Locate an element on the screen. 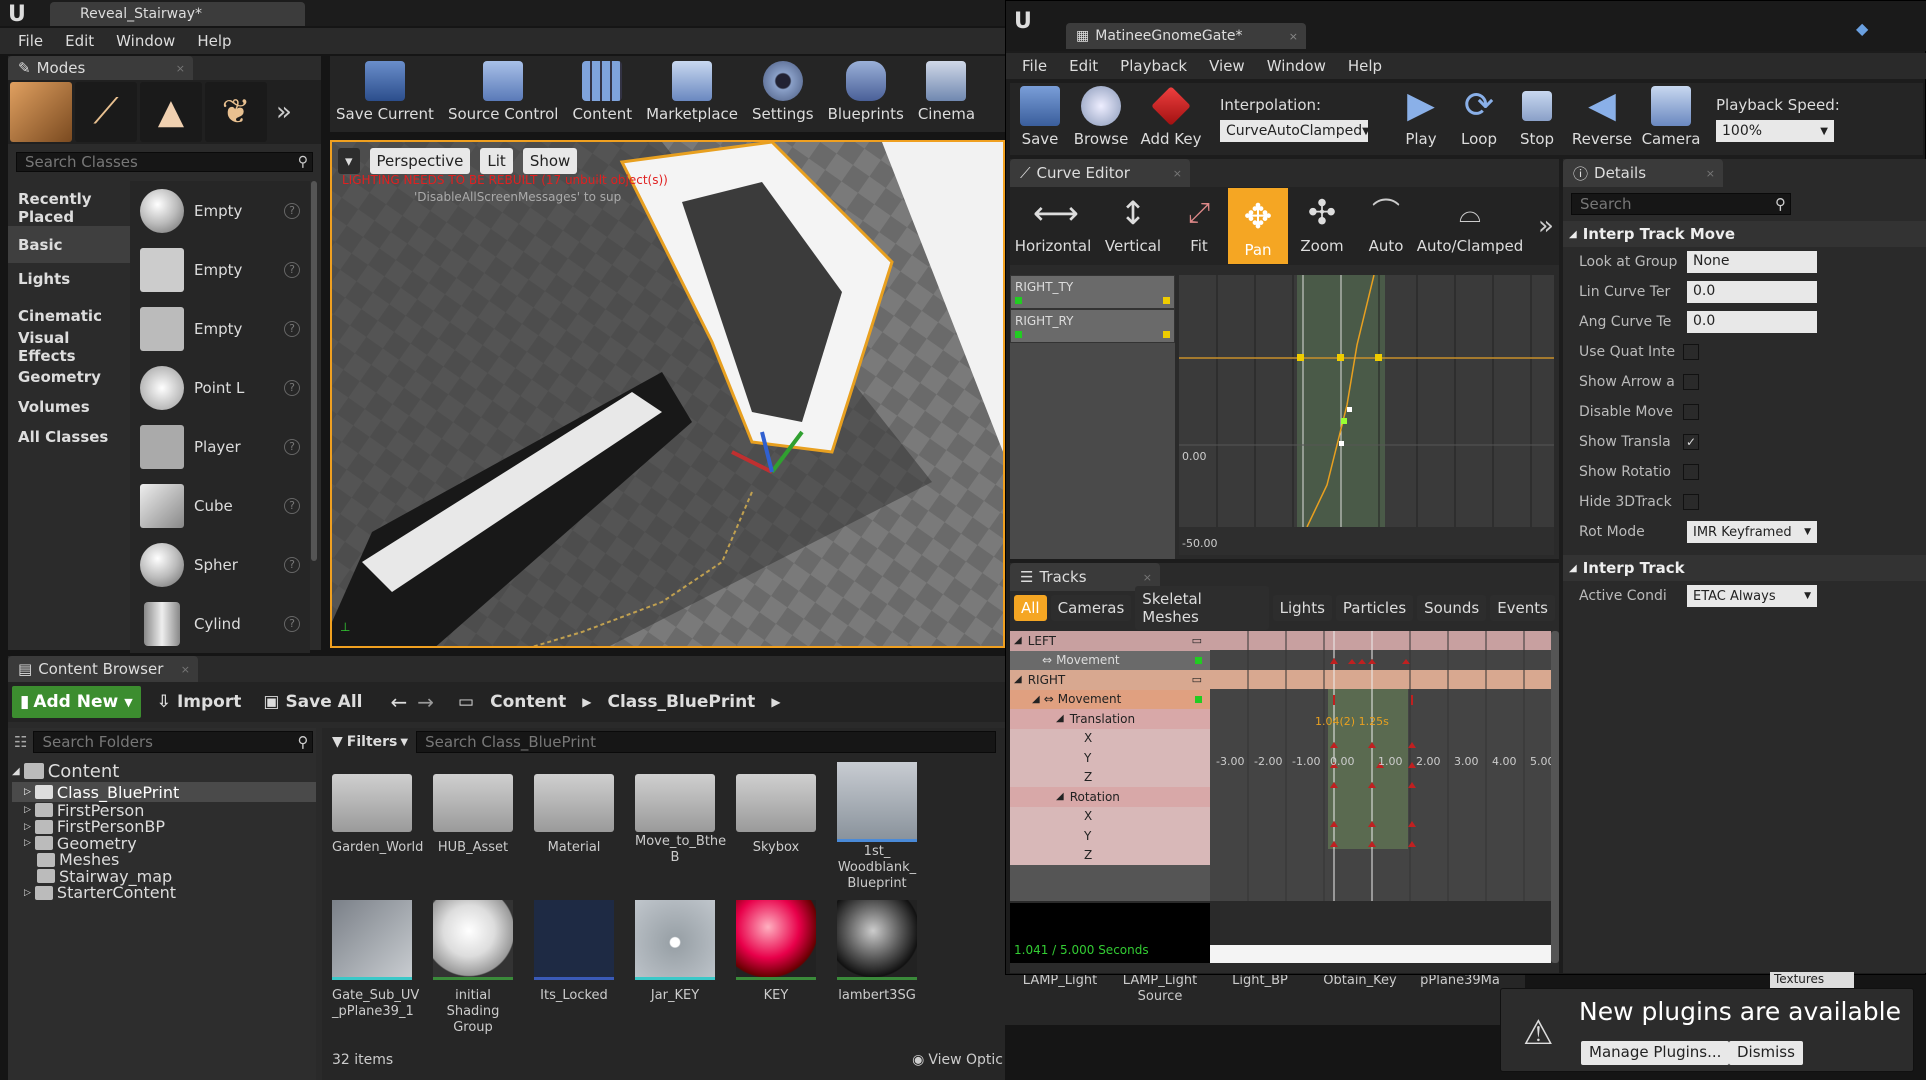 Image resolution: width=1926 pixels, height=1080 pixels. placeable-empty-pawn: Empty? is located at coordinates (220, 328).